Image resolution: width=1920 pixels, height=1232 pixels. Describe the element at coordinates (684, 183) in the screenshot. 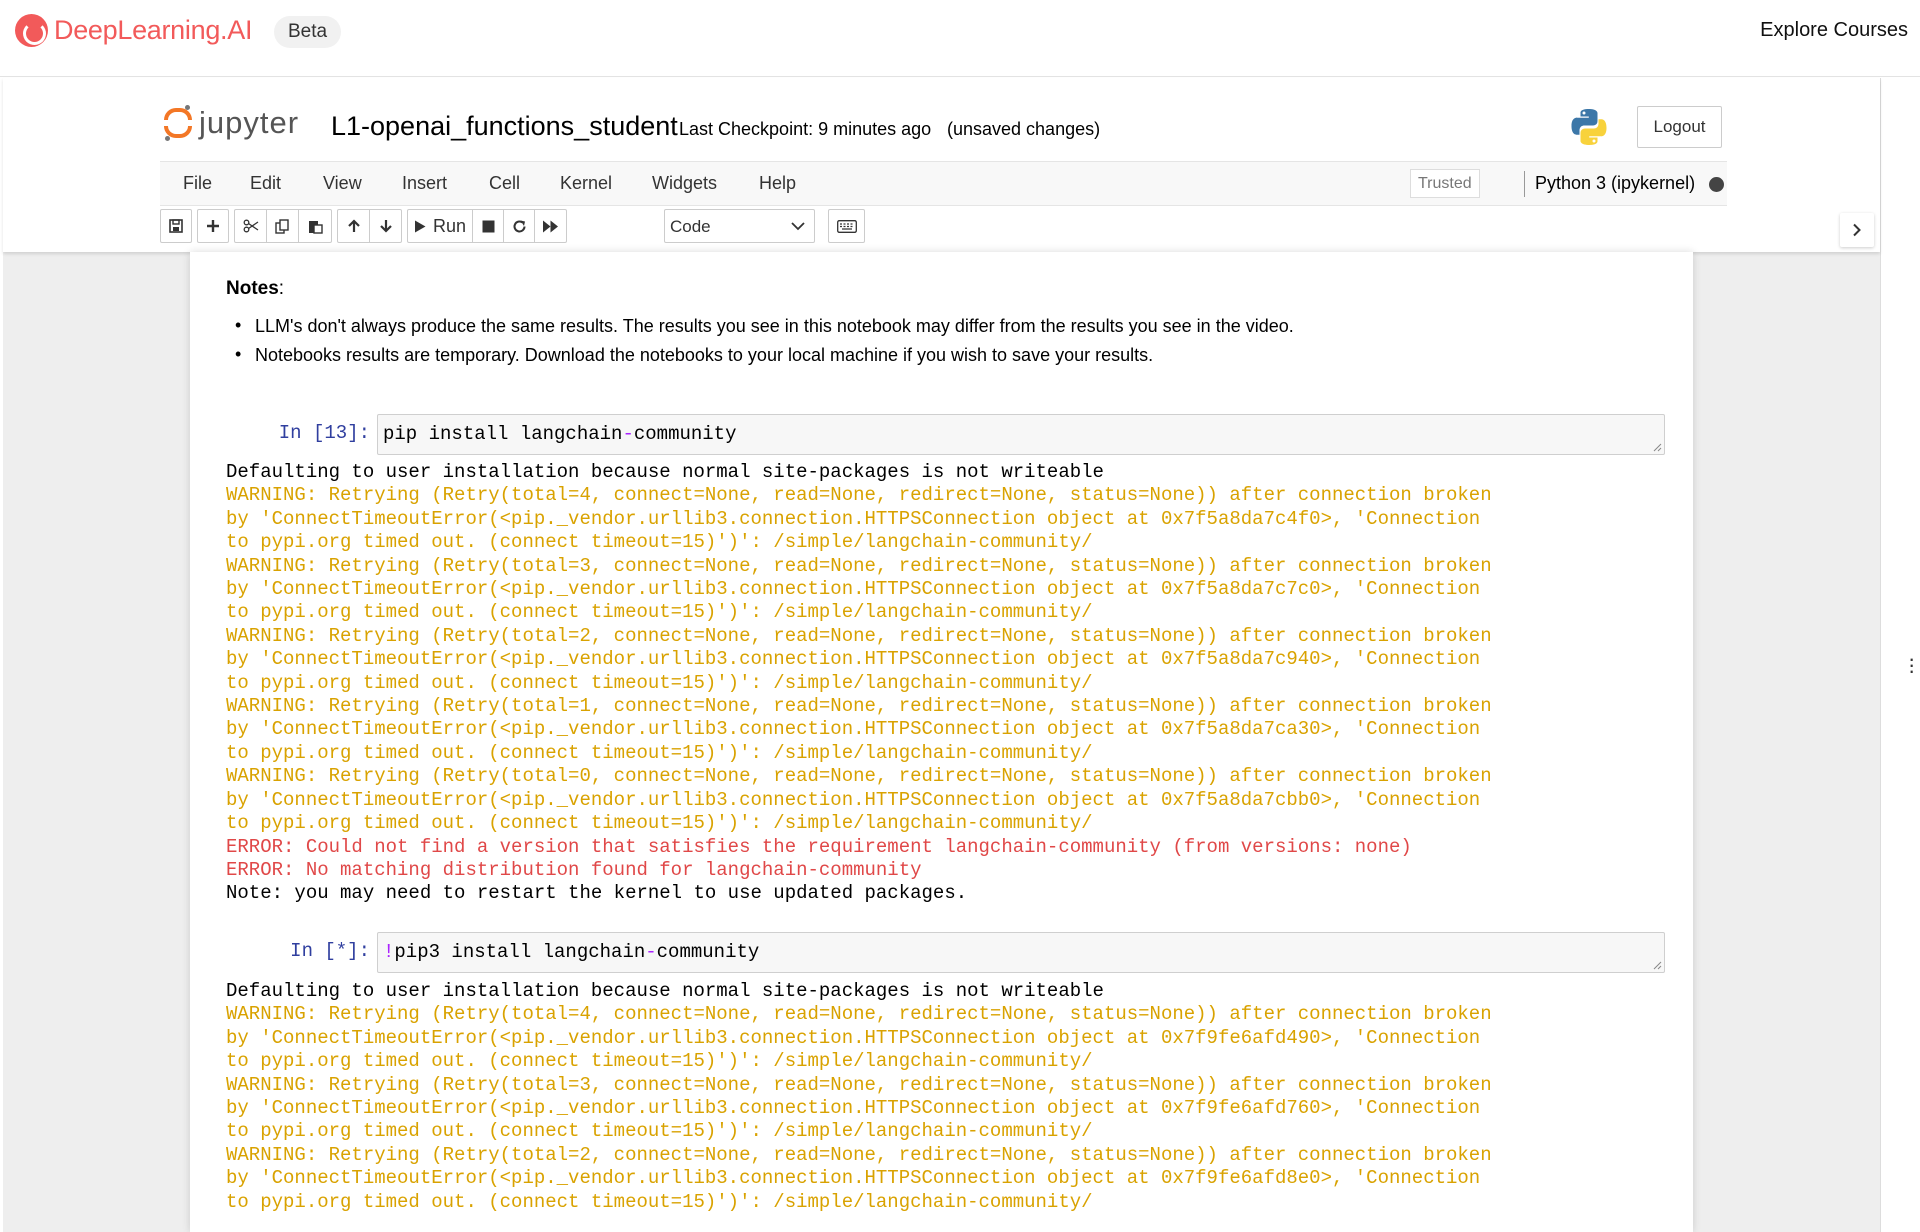

I see `menu-widgets: Widgets` at that location.